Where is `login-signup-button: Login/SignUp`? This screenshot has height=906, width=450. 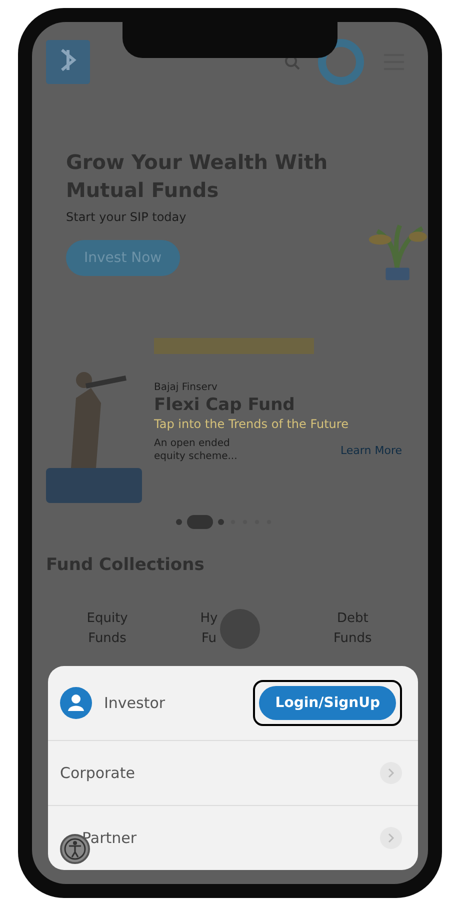
login-signup-button: Login/SignUp is located at coordinates (327, 703).